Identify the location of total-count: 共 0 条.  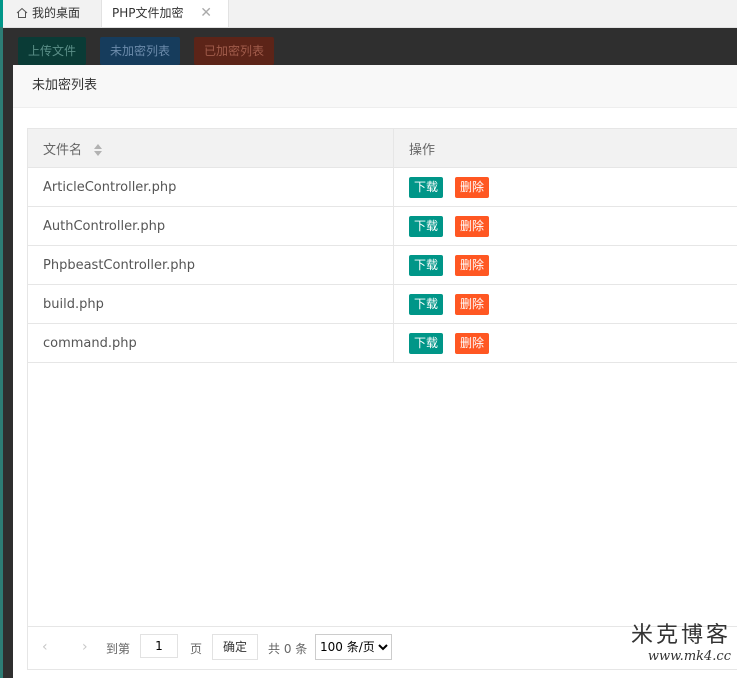
(288, 649).